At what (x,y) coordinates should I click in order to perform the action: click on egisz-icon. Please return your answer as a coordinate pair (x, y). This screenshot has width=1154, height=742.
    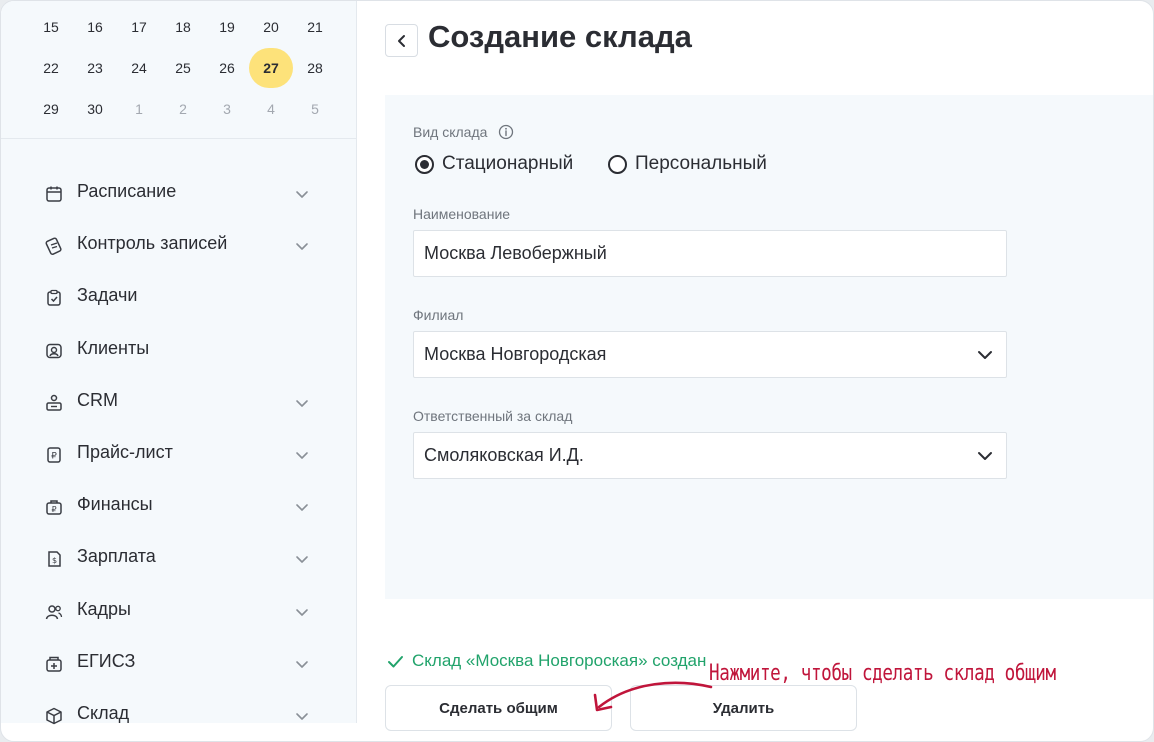
    Looking at the image, I should click on (54, 664).